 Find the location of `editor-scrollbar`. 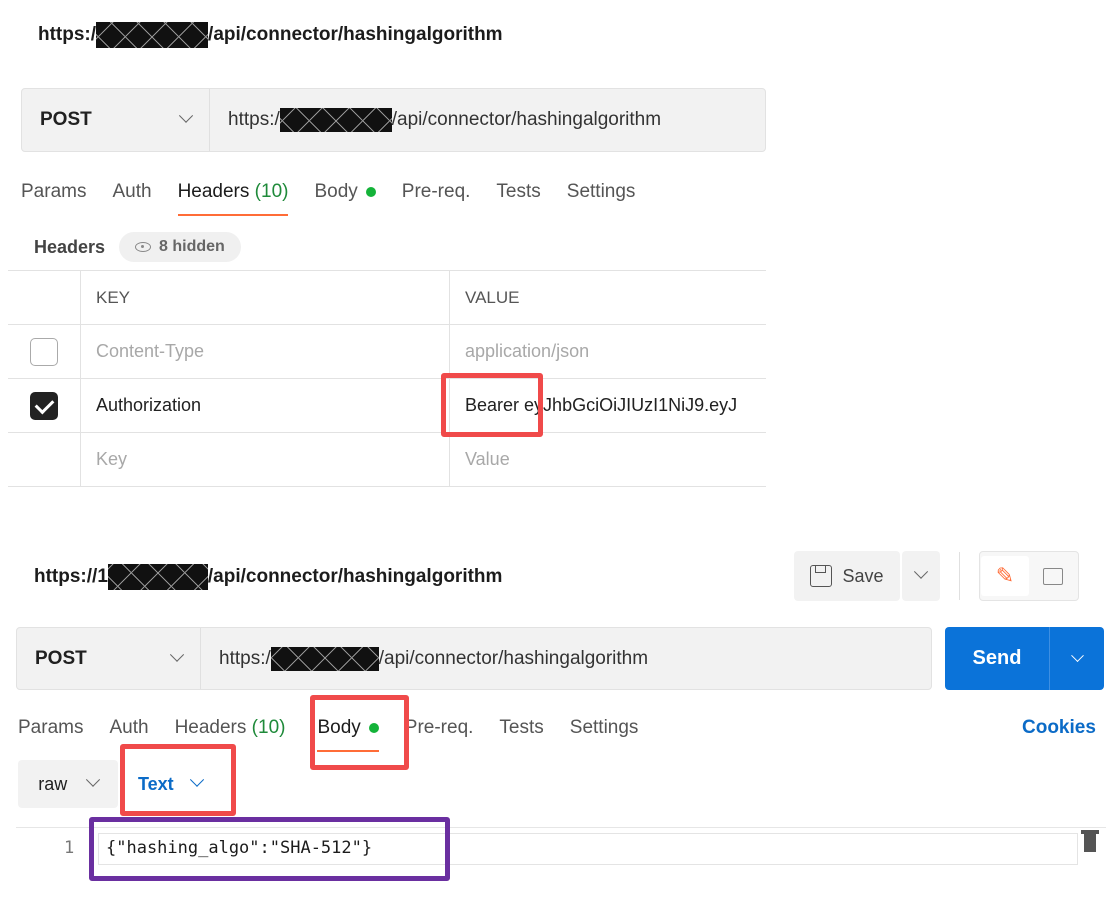

editor-scrollbar is located at coordinates (1090, 841).